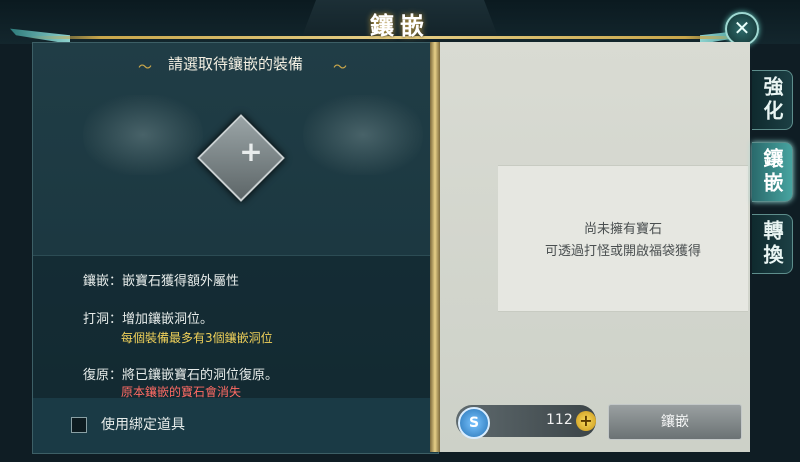 The image size is (800, 462). Describe the element at coordinates (143, 424) in the screenshot. I see `use-bound-items-label: 使用綁定道具` at that location.